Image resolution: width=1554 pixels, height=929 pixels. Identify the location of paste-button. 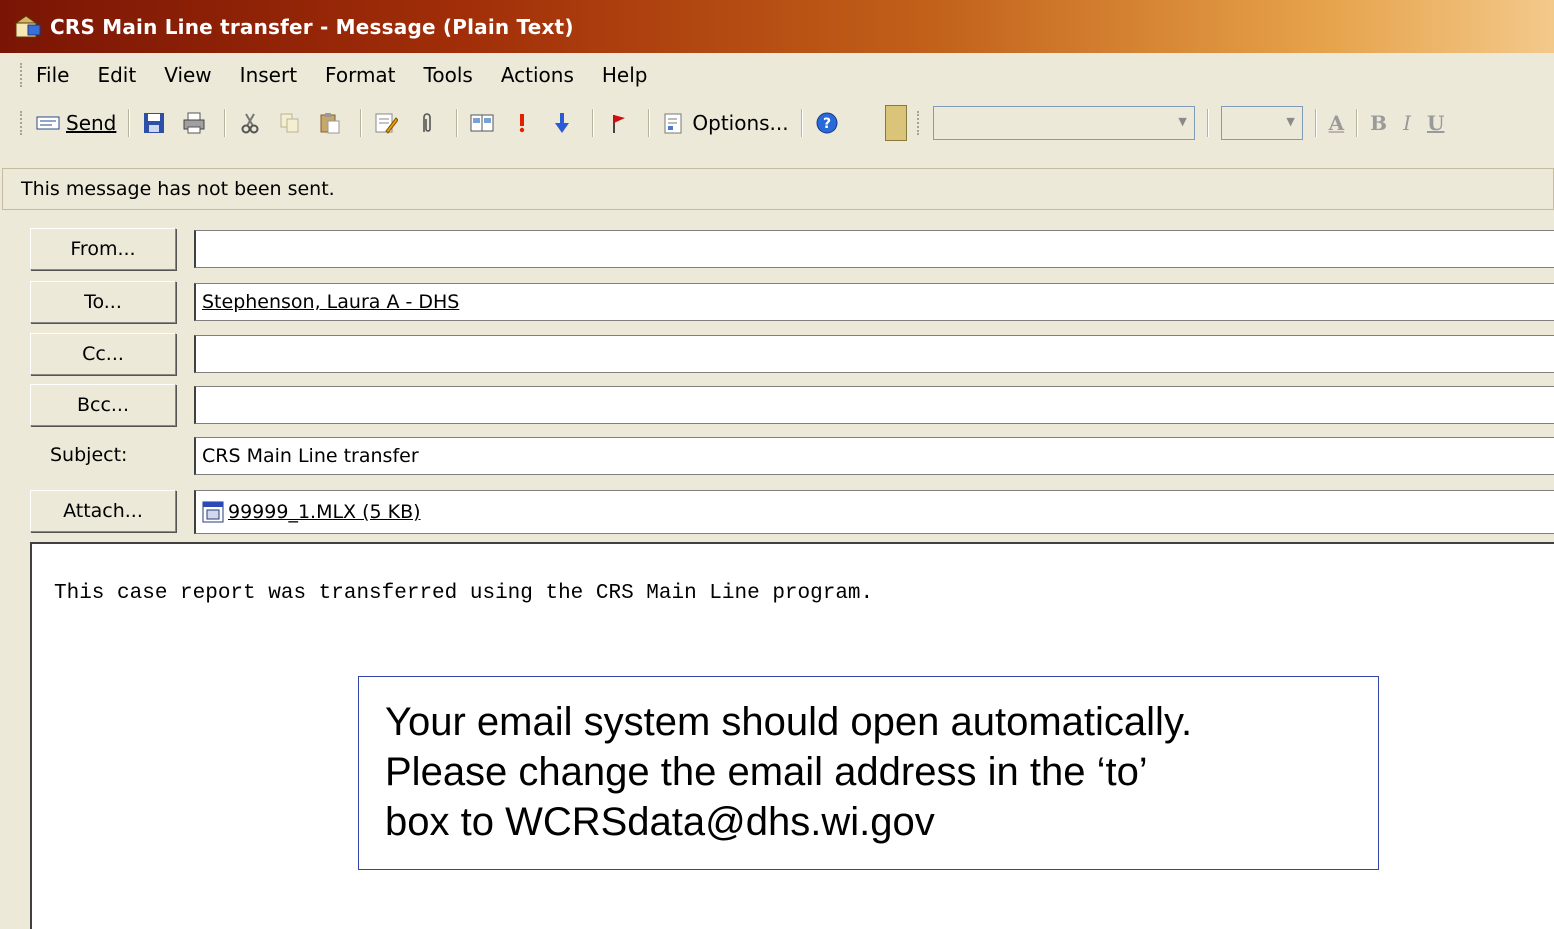
(333, 123).